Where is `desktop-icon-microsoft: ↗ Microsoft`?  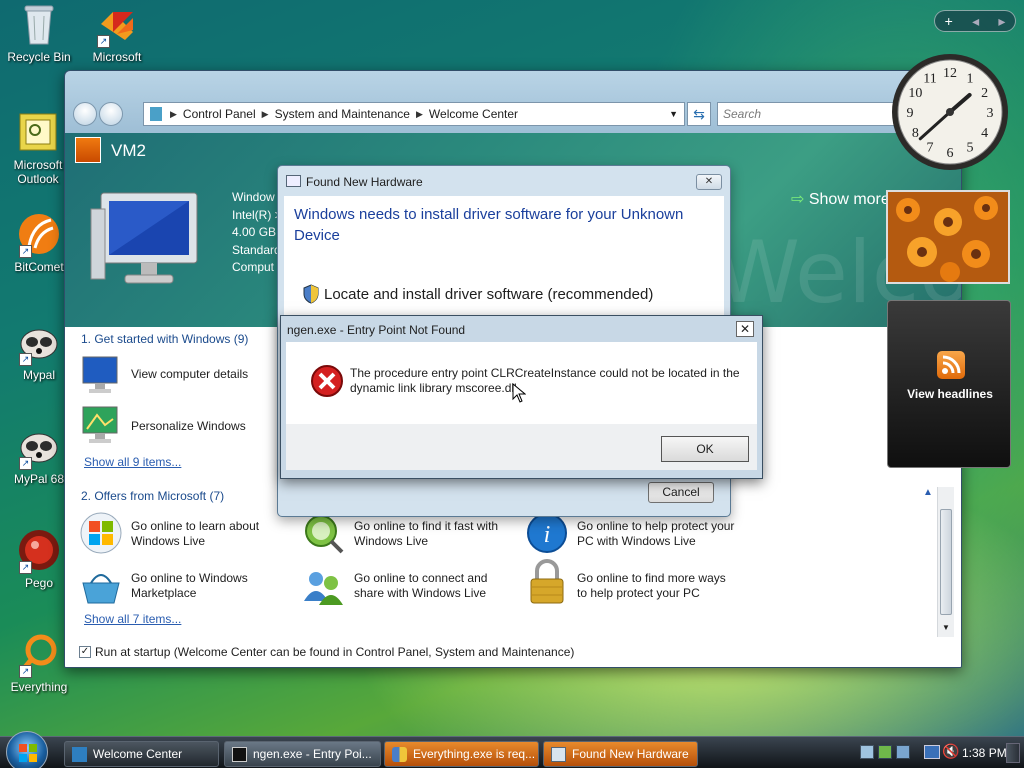
desktop-icon-microsoft: ↗ Microsoft is located at coordinates (117, 33).